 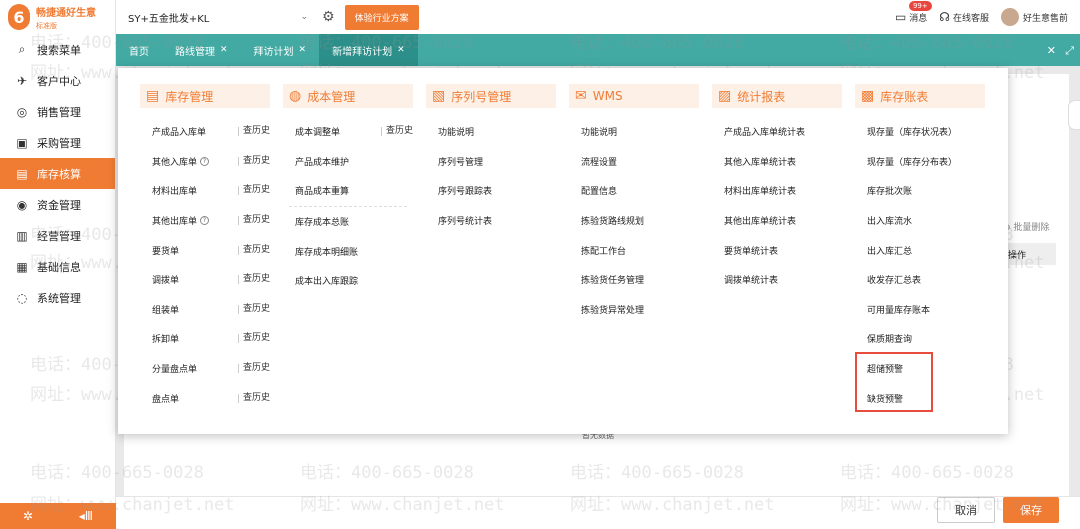 I want to click on menu-item: 要货单统计表, so click(x=777, y=250).